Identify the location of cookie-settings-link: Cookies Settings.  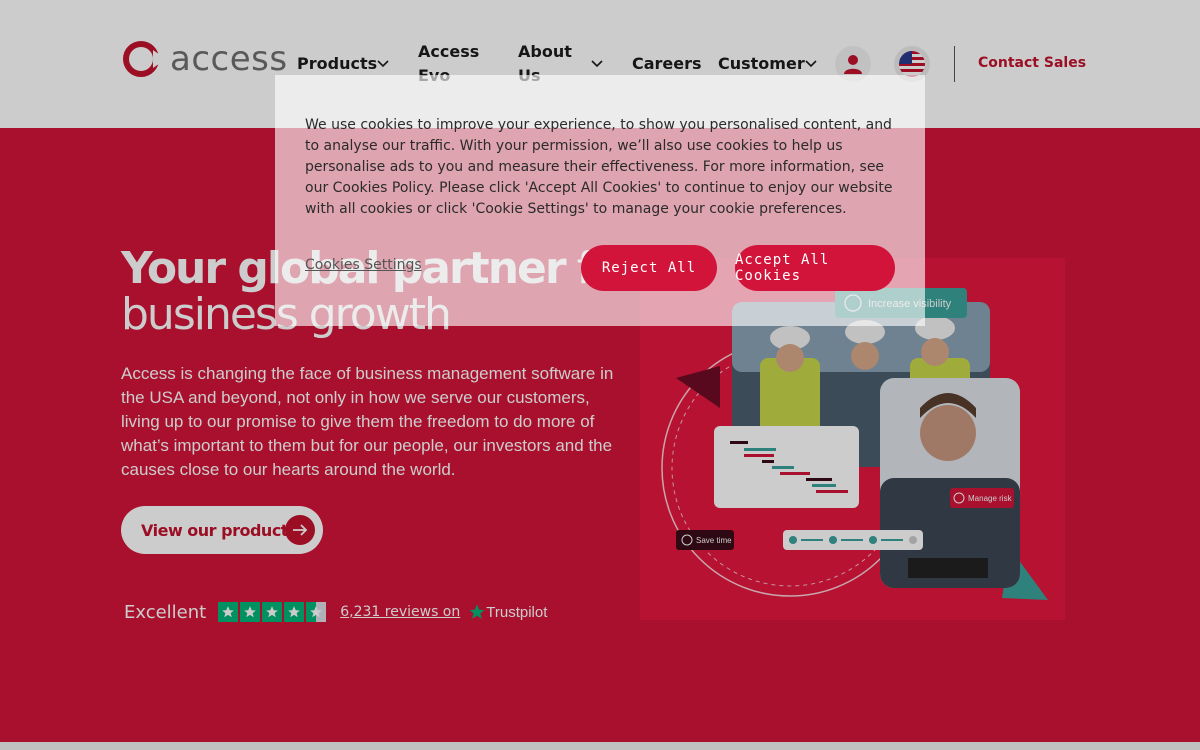
(363, 265).